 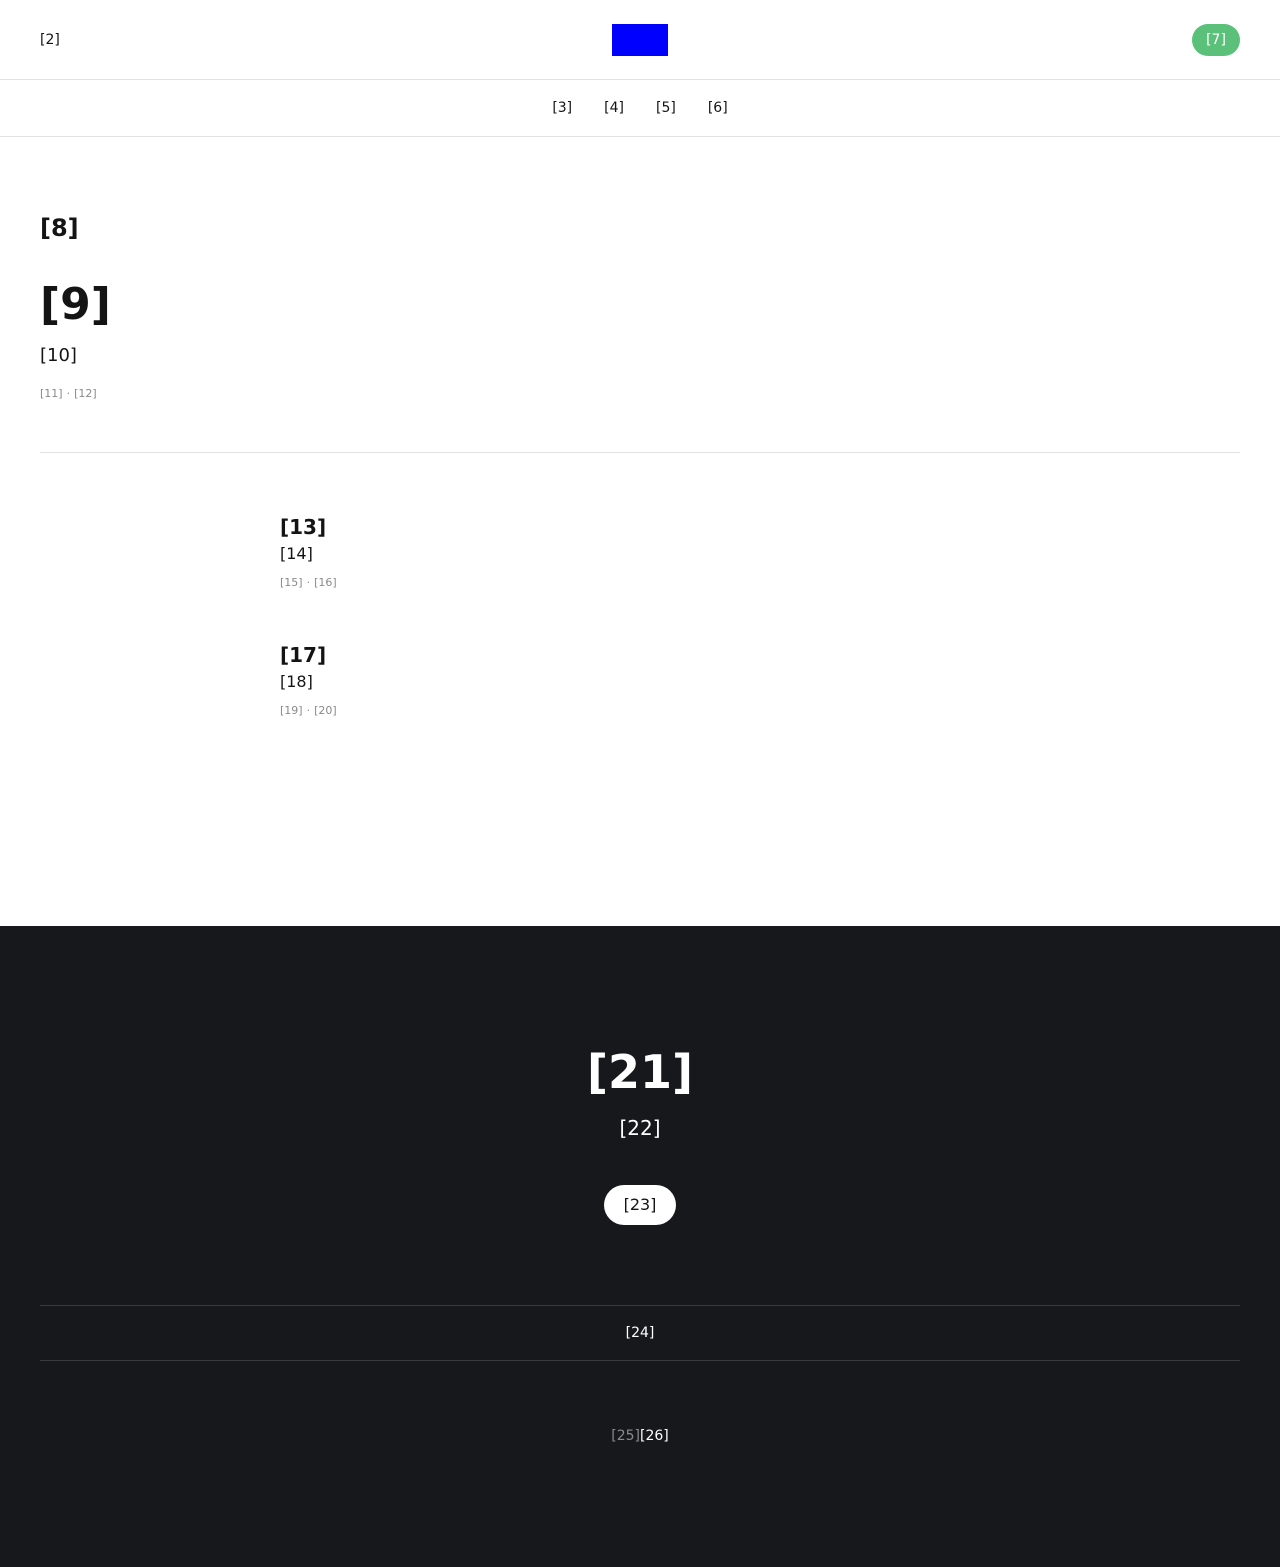 I want to click on article-excerpt: [14], so click(x=296, y=553).